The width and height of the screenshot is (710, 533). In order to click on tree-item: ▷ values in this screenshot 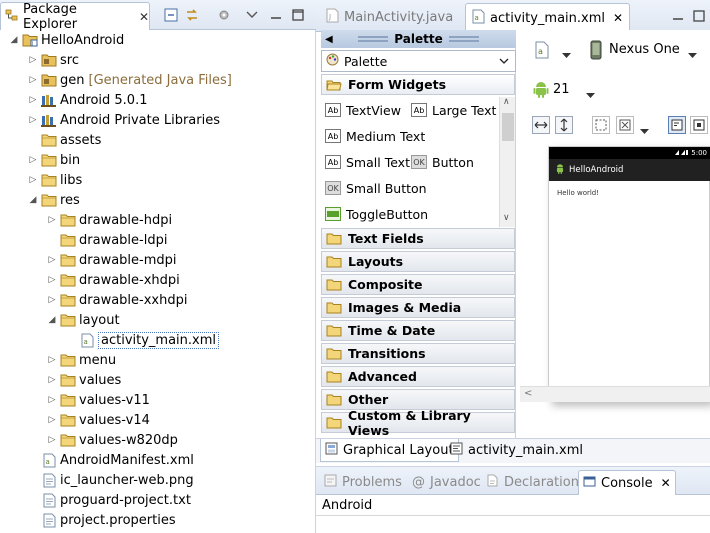, I will do `click(158, 380)`.